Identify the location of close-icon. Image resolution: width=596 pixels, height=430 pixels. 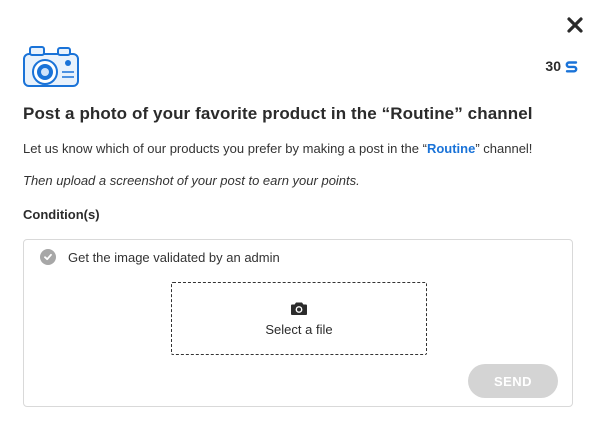
(575, 25).